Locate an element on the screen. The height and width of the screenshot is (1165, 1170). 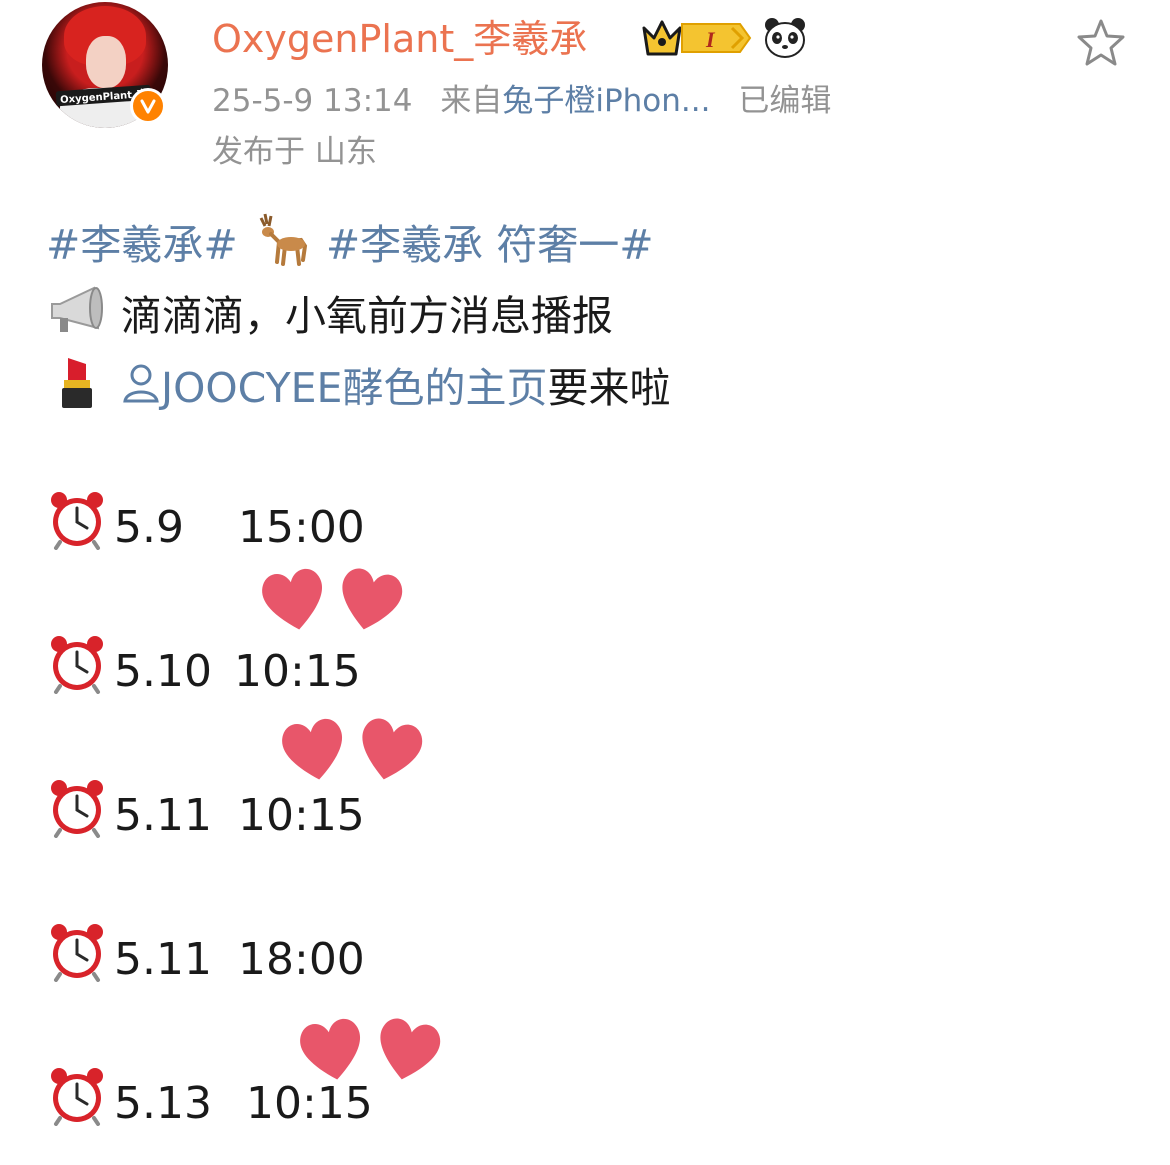
mention-suffix: 要来啦 is located at coordinates (609, 388).